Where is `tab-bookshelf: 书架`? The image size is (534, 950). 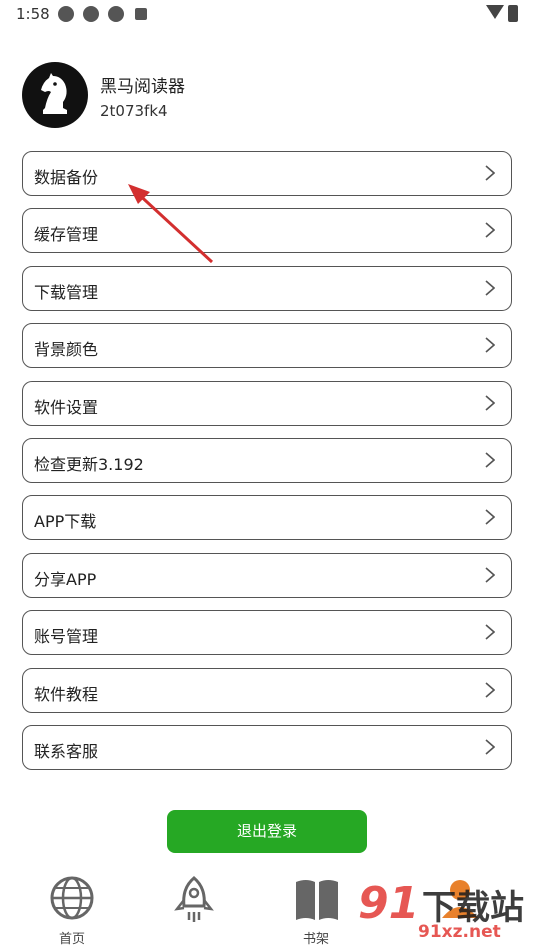 tab-bookshelf: 书架 is located at coordinates (316, 910).